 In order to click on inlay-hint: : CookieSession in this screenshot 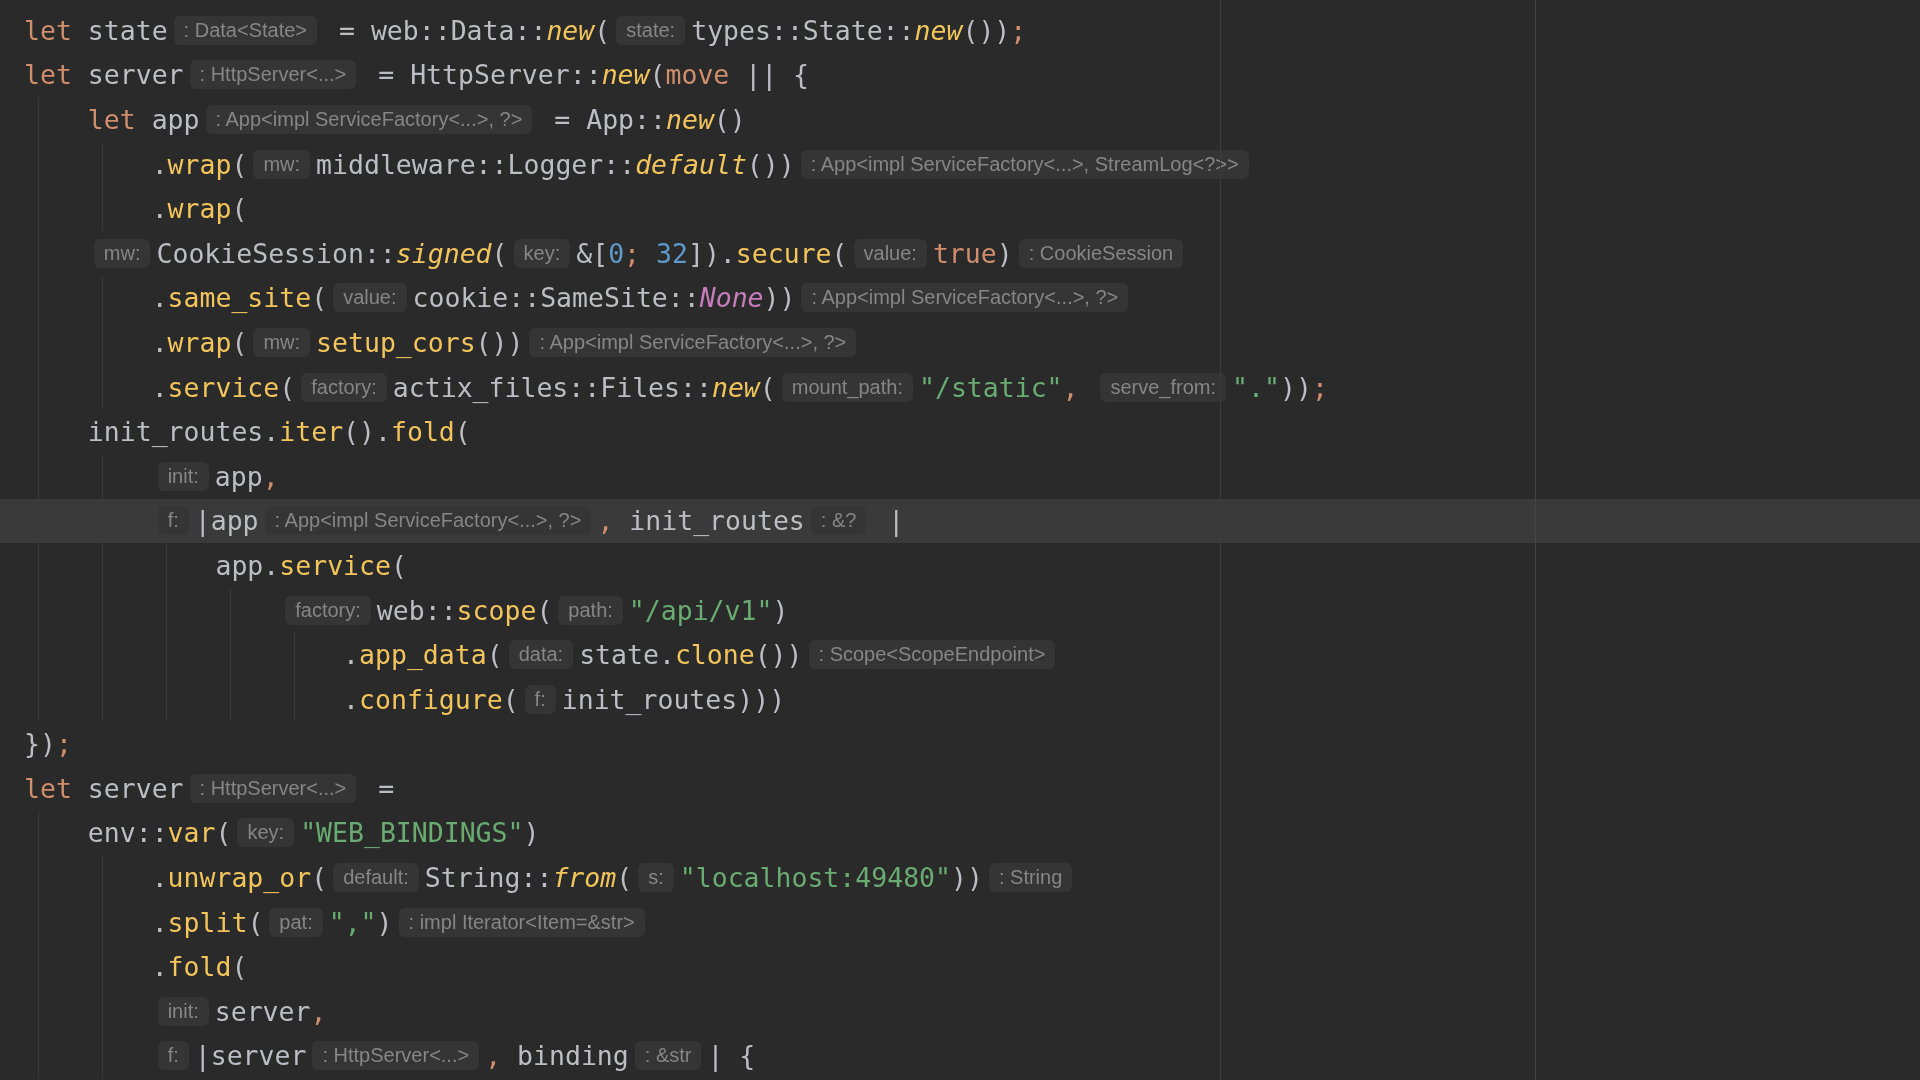, I will do `click(1101, 253)`.